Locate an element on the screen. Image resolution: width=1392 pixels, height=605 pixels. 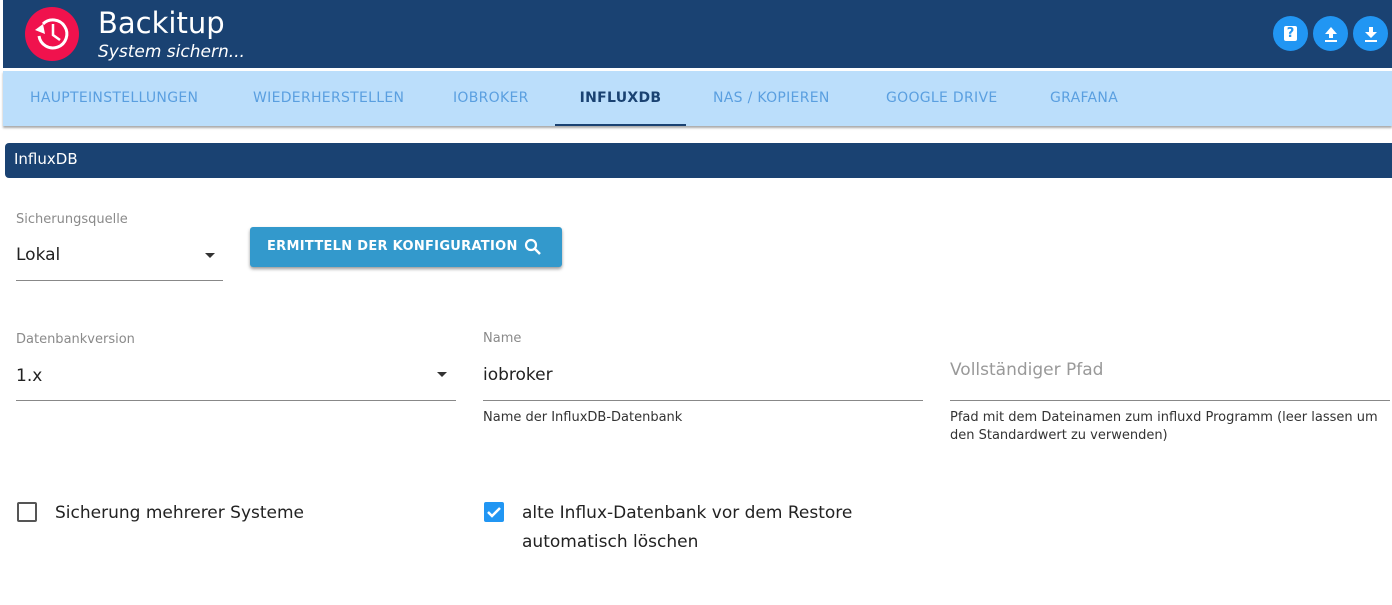
name-input: iobroker is located at coordinates (518, 375).